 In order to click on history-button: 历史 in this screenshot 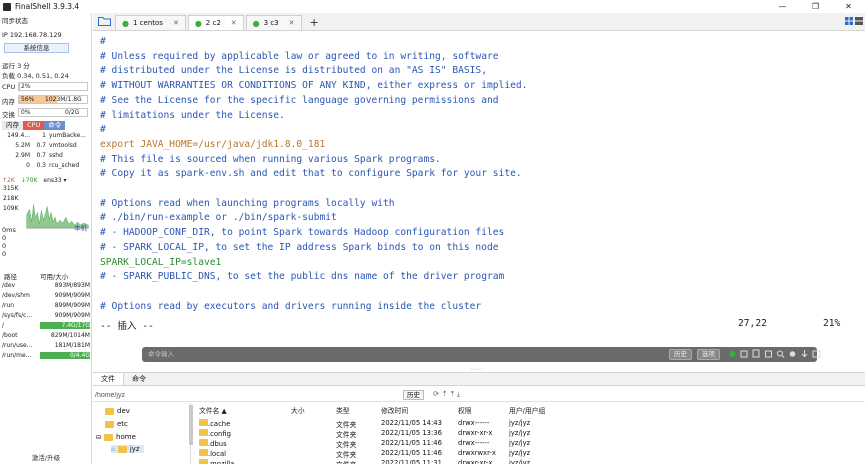, I will do `click(680, 354)`.